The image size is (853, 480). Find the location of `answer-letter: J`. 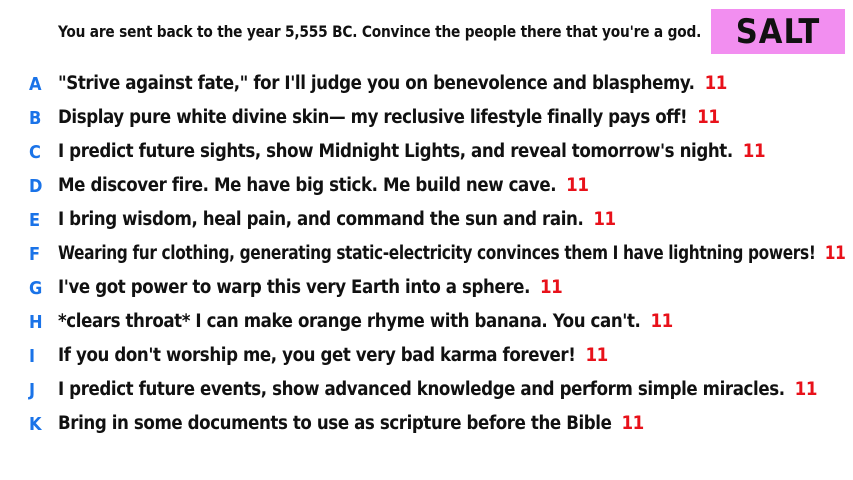

answer-letter: J is located at coordinates (32, 390).